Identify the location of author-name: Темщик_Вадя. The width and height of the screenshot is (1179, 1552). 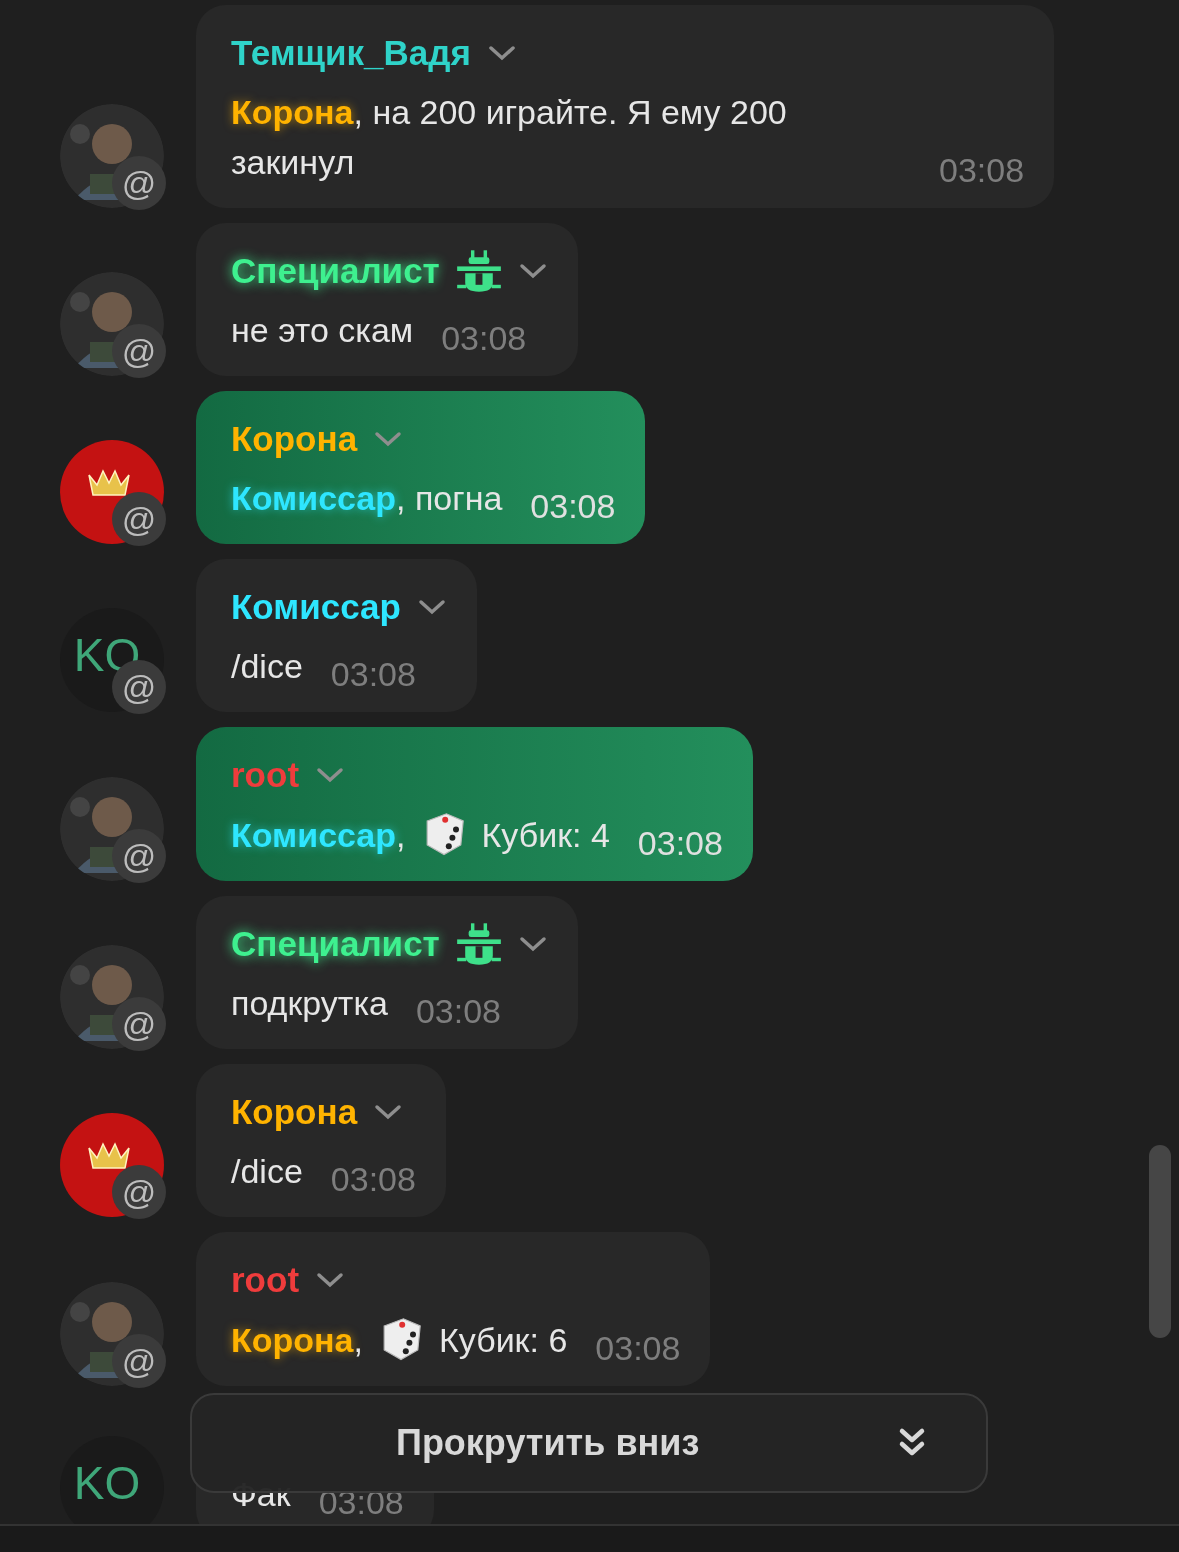
(351, 53).